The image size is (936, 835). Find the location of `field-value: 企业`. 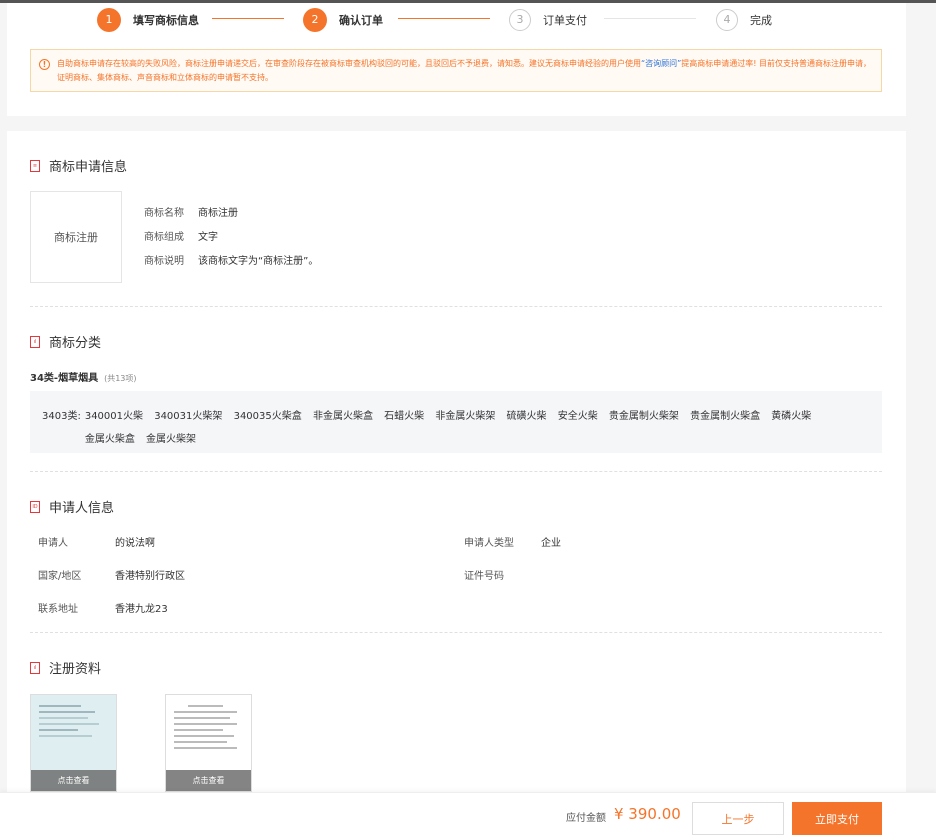

field-value: 企业 is located at coordinates (551, 543).